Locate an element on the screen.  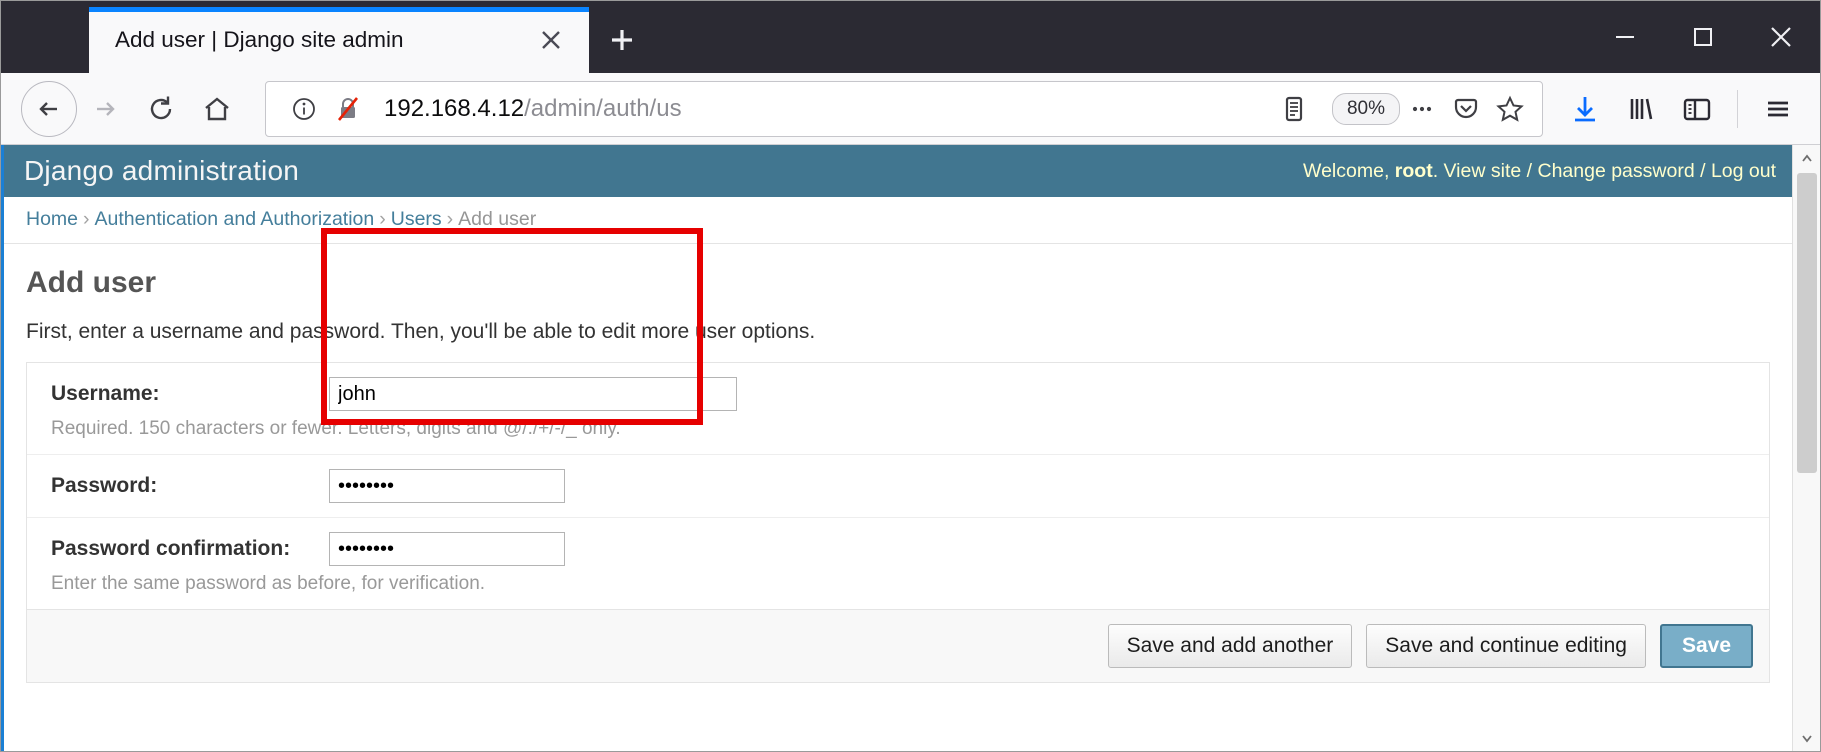
pocket-icon is located at coordinates (1466, 109).